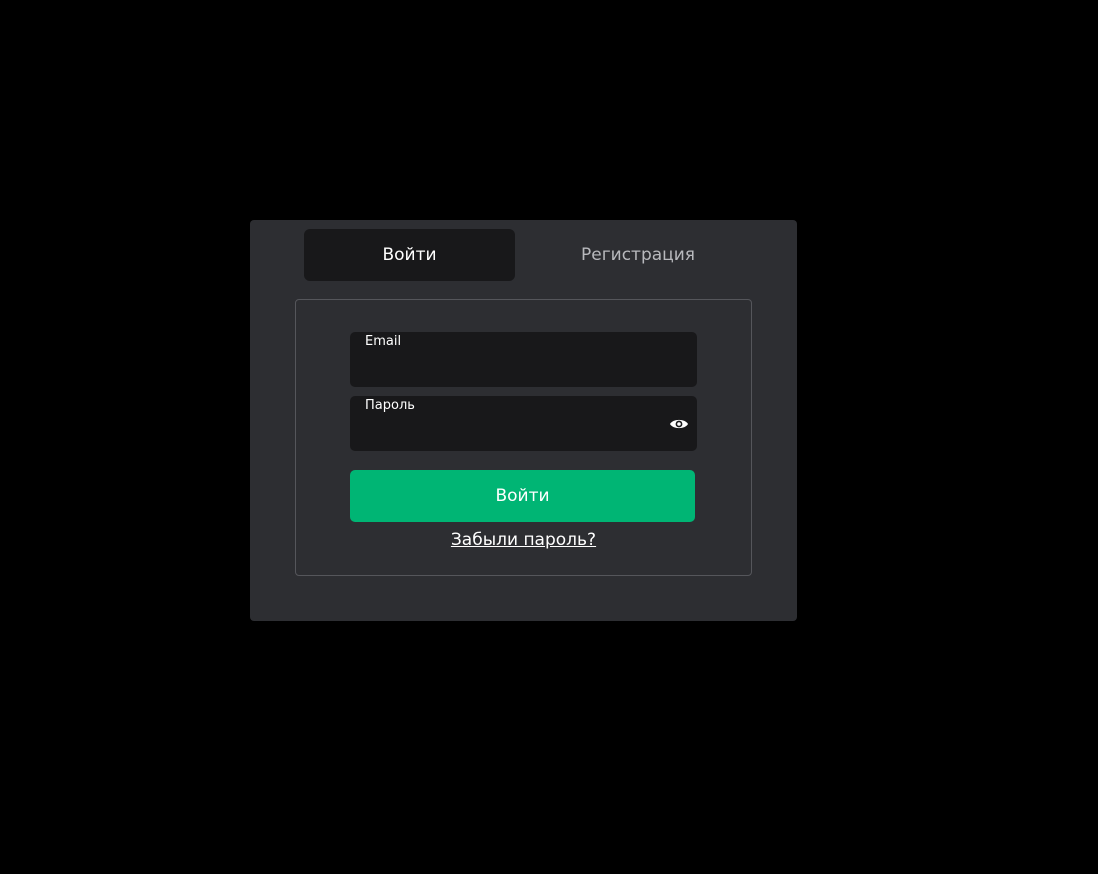  I want to click on login-submit-button: Войти, so click(522, 496).